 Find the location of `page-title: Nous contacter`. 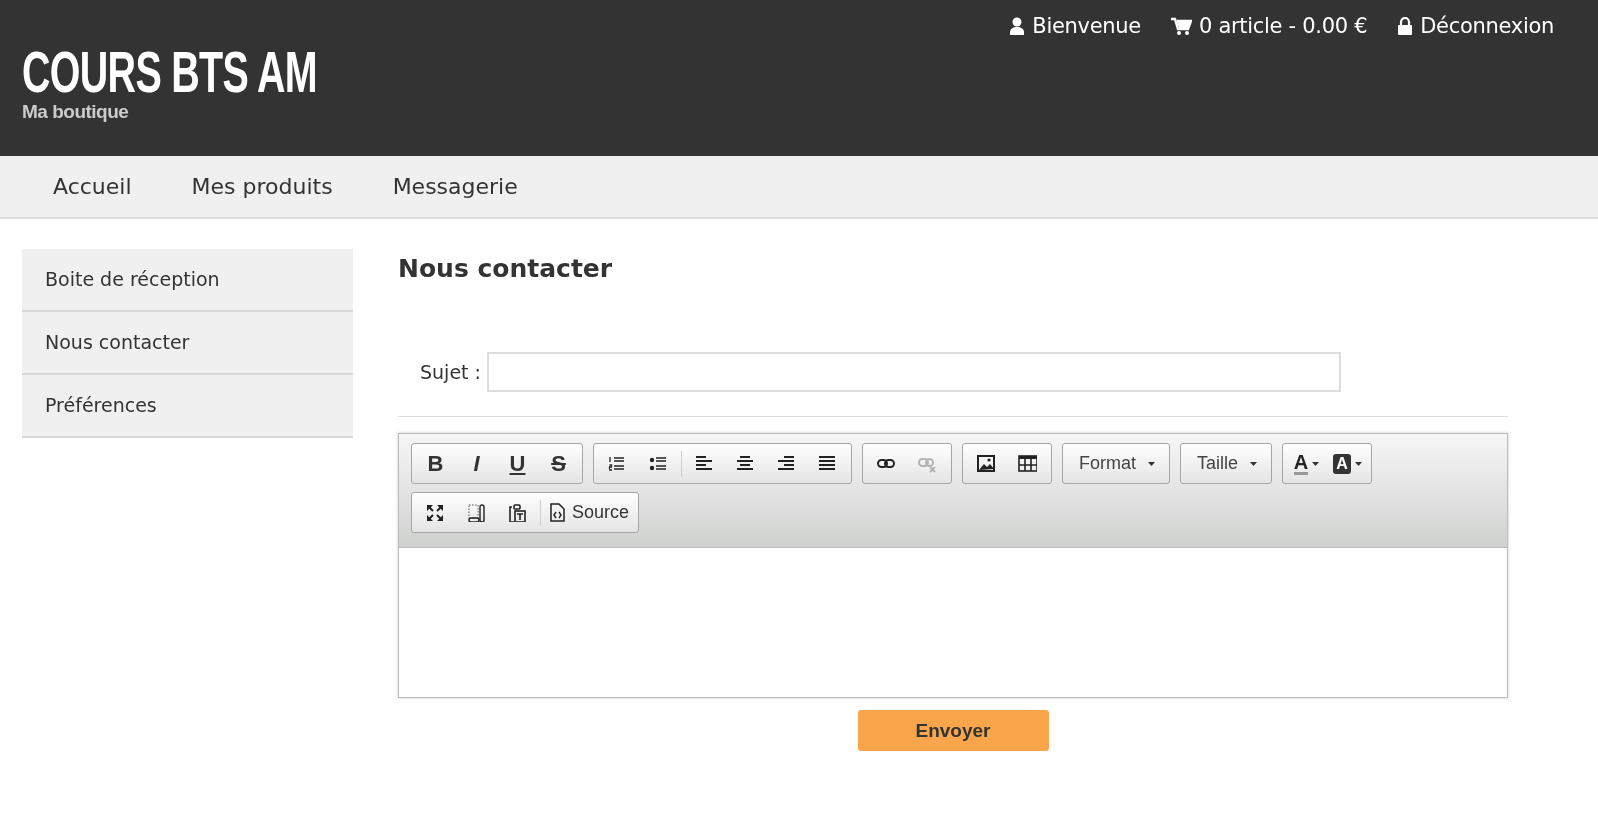

page-title: Nous contacter is located at coordinates (506, 268).